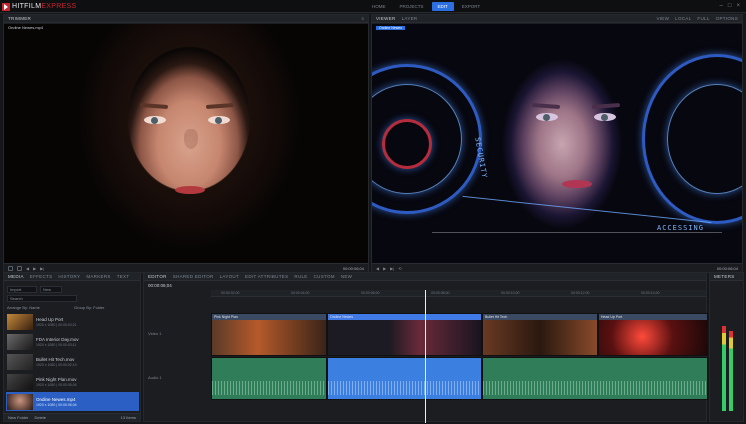 The width and height of the screenshot is (746, 424). Describe the element at coordinates (56, 379) in the screenshot. I see `clip-name: Pink Night Plan.mov` at that location.